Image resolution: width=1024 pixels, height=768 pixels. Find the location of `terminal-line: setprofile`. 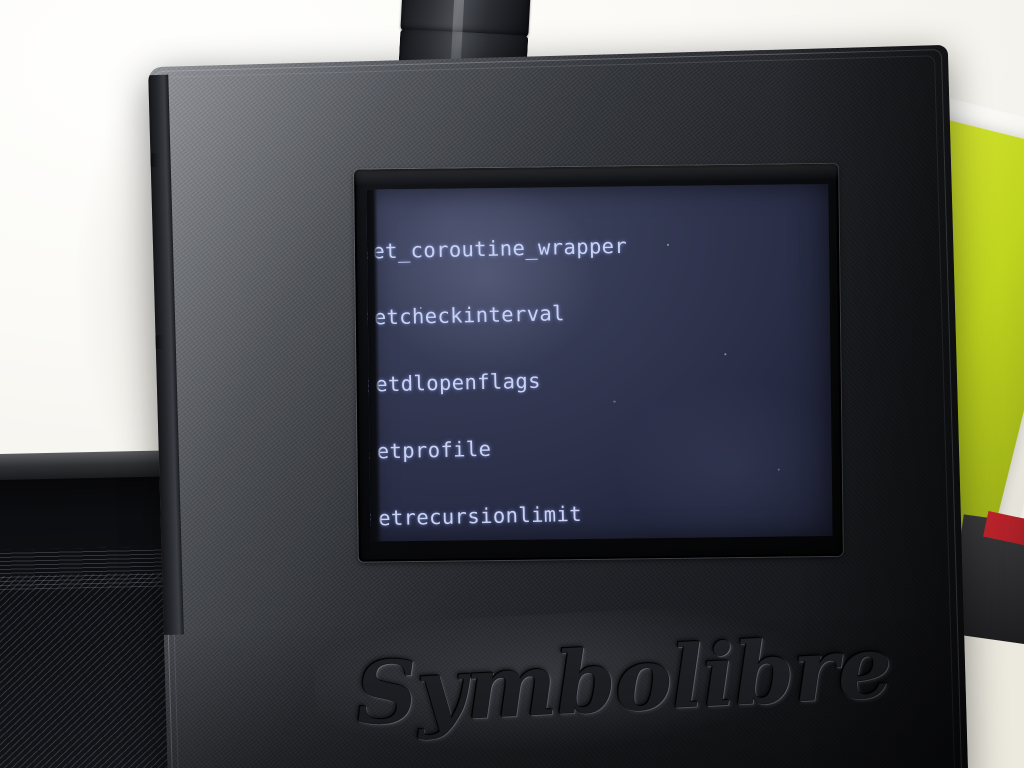

terminal-line: setprofile is located at coordinates (429, 450).